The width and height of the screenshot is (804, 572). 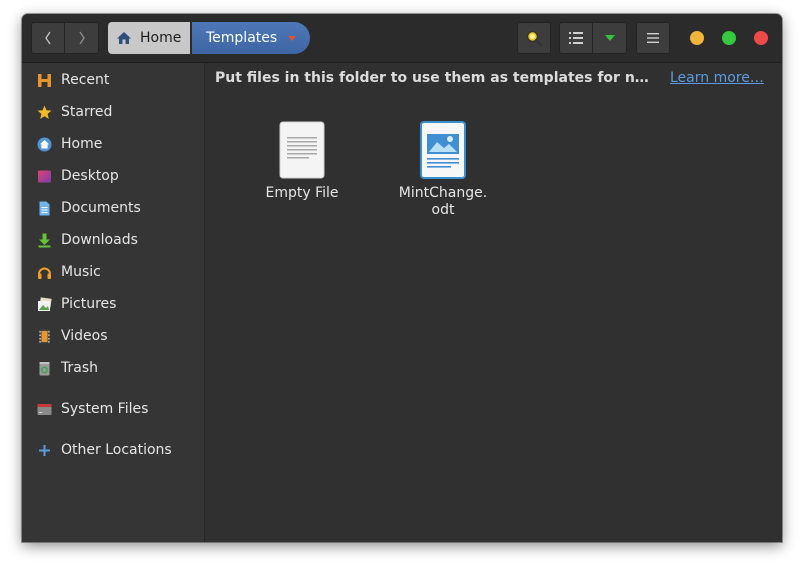 What do you see at coordinates (99, 240) in the screenshot?
I see `sidebar-item-label: Downloads` at bounding box center [99, 240].